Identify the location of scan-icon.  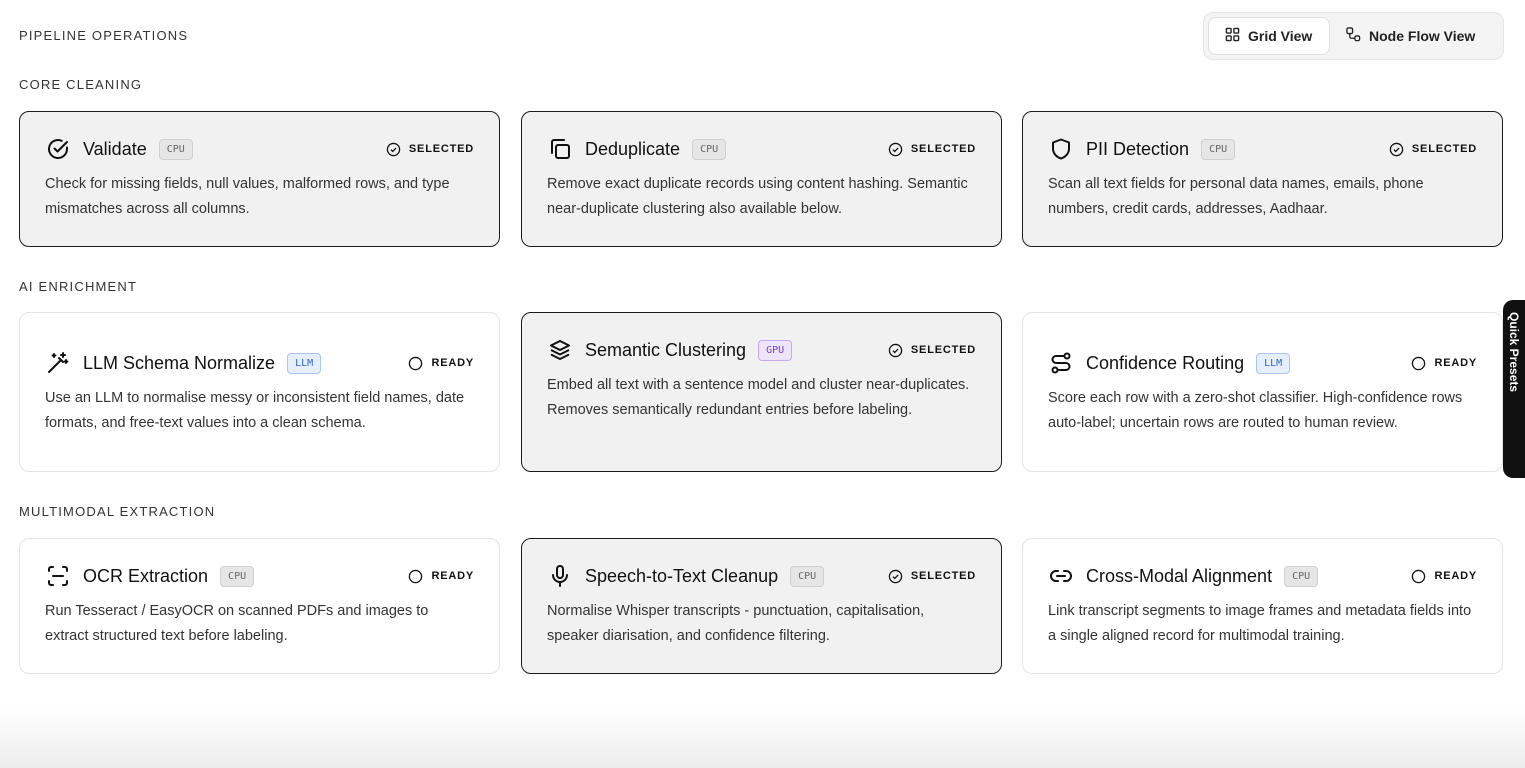
(58, 576).